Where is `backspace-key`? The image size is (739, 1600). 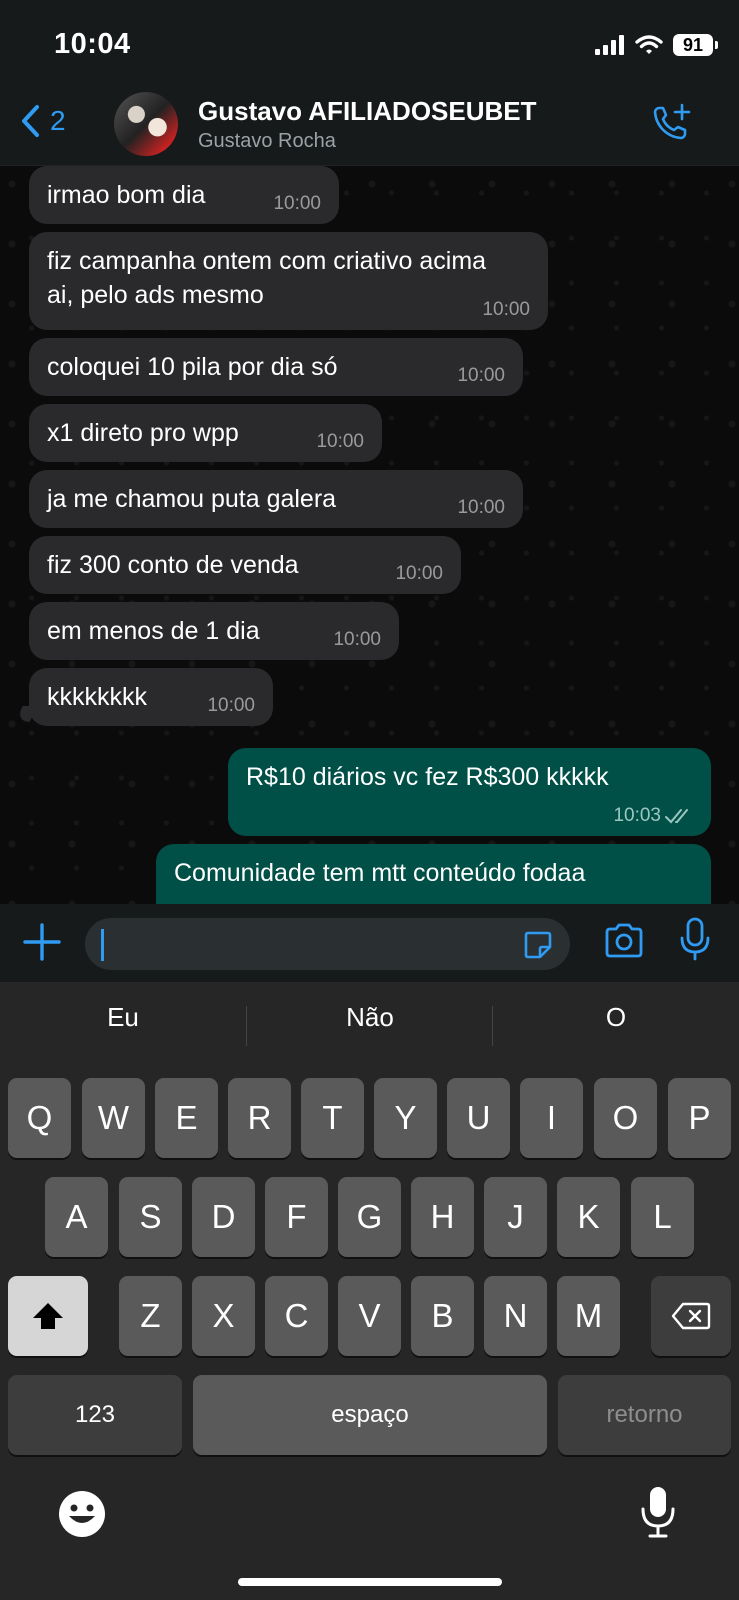
backspace-key is located at coordinates (691, 1316).